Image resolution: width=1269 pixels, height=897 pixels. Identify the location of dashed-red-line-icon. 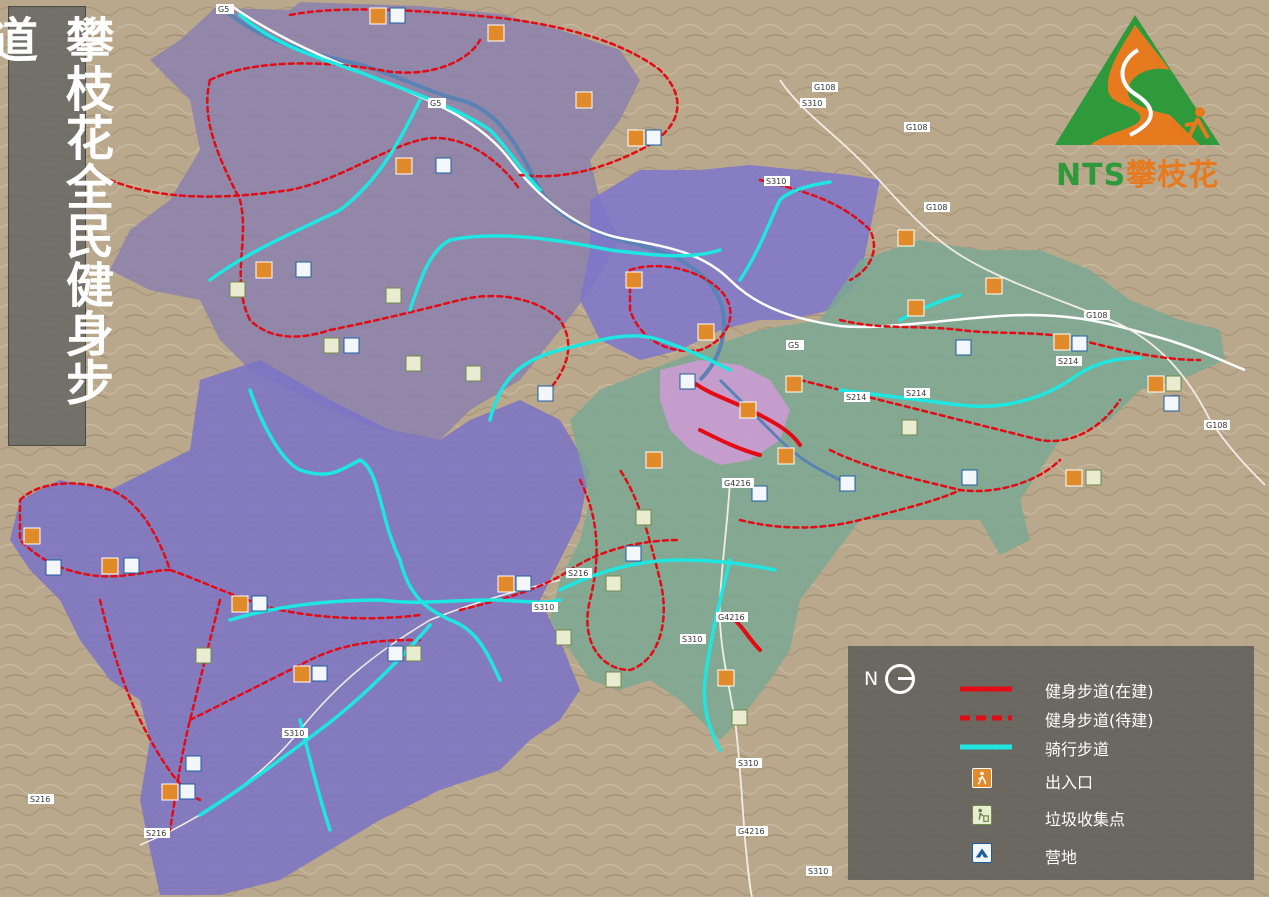
(986, 718).